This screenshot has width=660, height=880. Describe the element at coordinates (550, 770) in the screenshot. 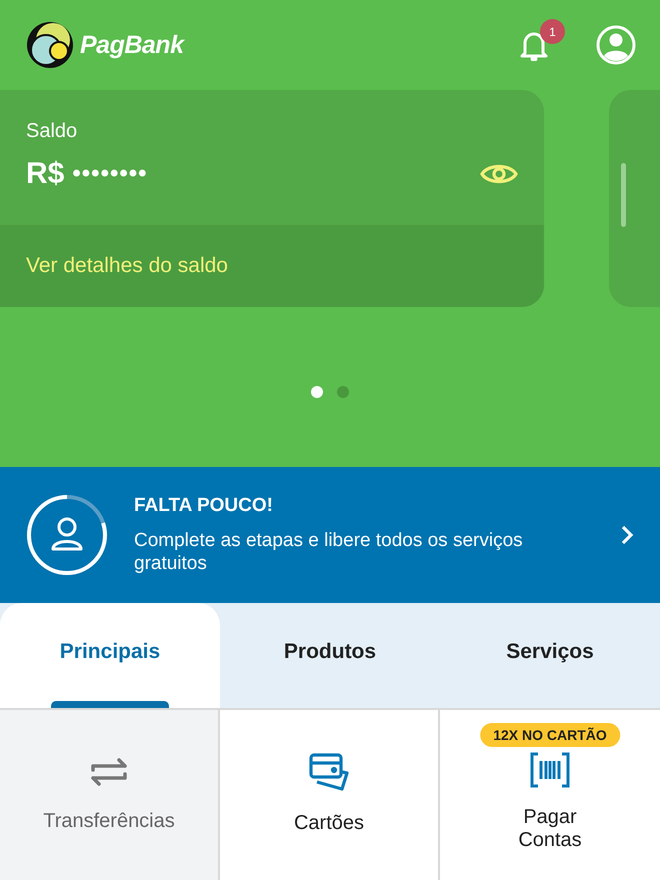

I see `barcode-icon` at that location.